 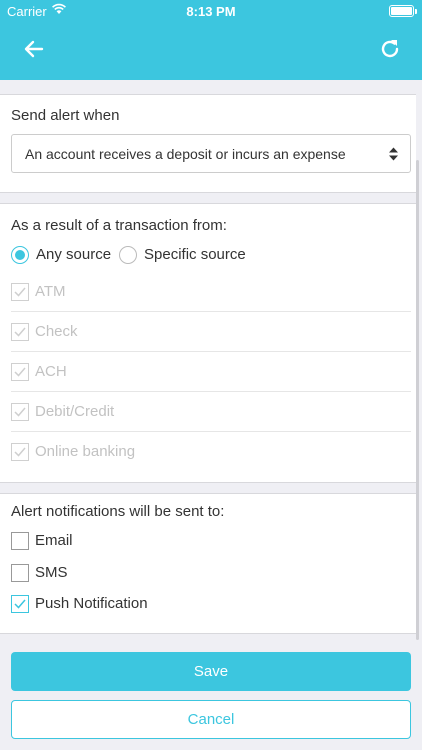 What do you see at coordinates (417, 400) in the screenshot?
I see `scrollbar` at bounding box center [417, 400].